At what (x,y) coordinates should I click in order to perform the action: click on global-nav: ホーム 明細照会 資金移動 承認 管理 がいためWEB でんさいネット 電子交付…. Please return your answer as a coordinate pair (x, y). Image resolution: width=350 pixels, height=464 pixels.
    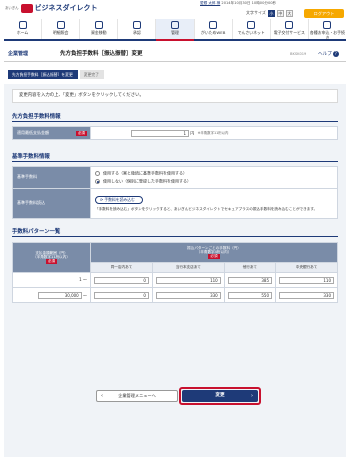
    Looking at the image, I should click on (175, 30).